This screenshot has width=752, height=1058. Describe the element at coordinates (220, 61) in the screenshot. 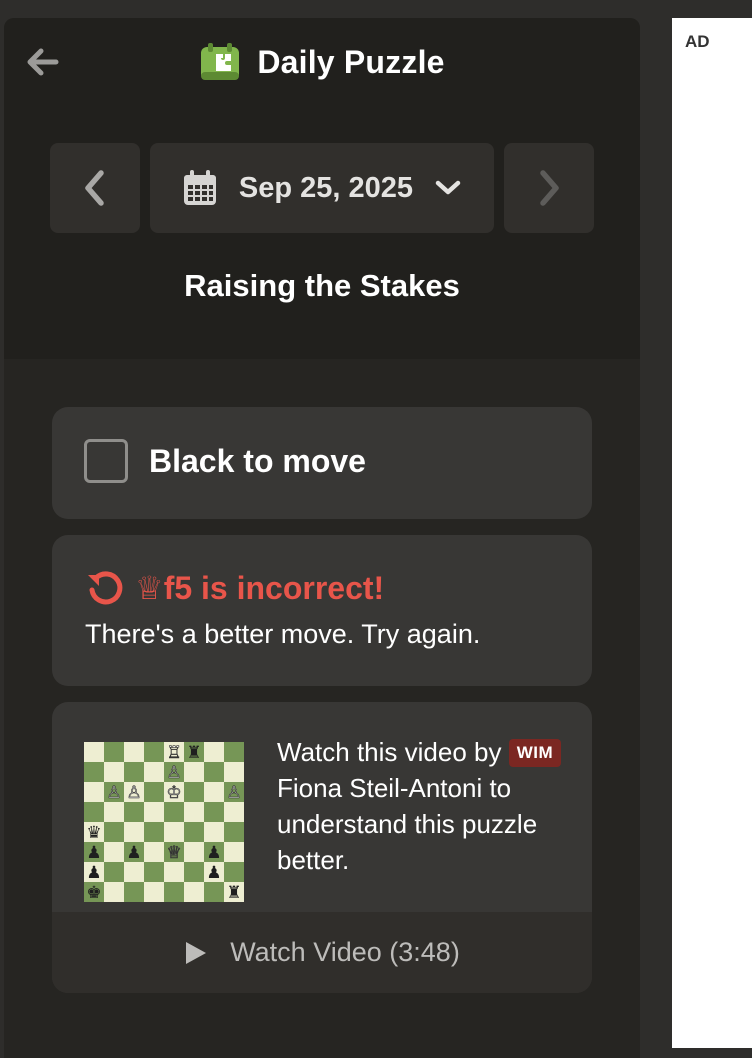

I see `daily-puzzle-icon` at that location.